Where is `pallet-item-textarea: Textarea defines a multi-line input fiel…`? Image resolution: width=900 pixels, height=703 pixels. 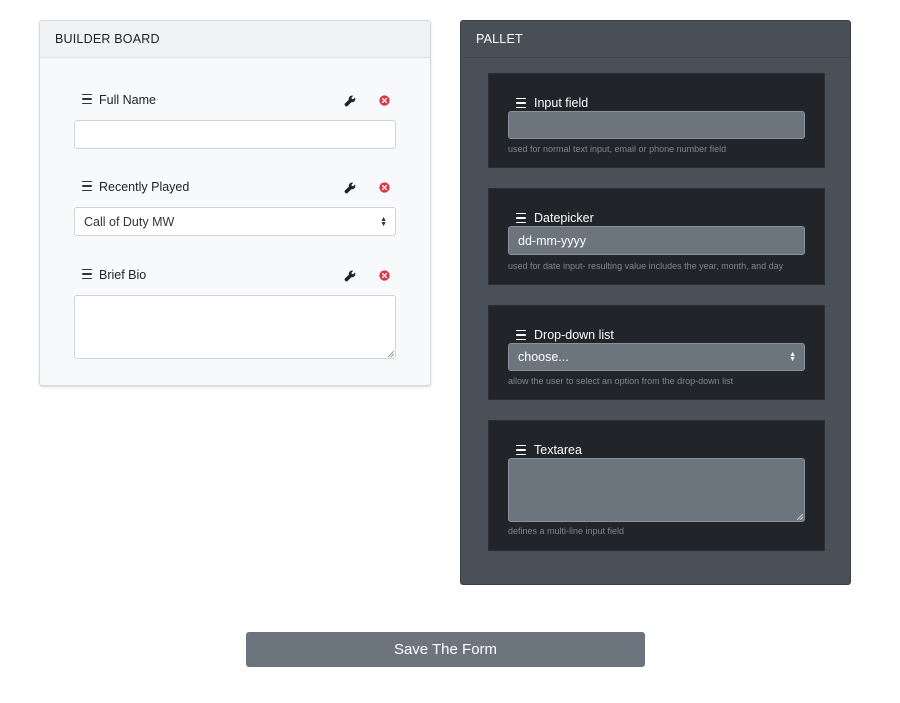
pallet-item-textarea: Textarea defines a multi-line input fiel… is located at coordinates (656, 485).